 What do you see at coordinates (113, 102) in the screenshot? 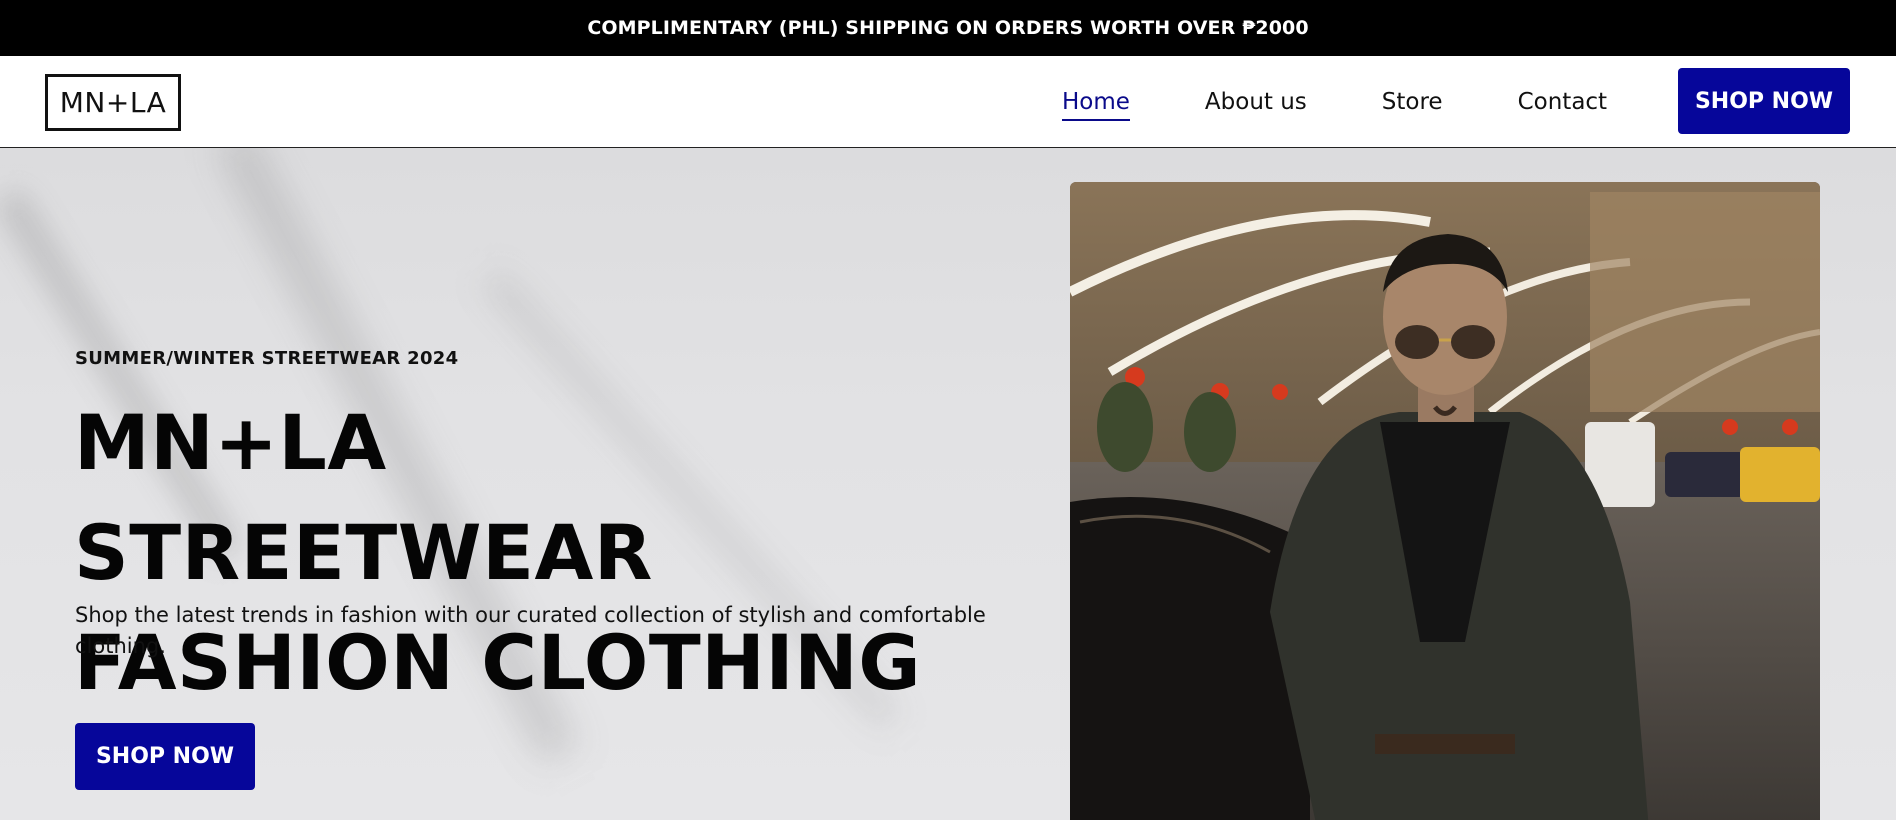
I see `logo: MN+LA` at bounding box center [113, 102].